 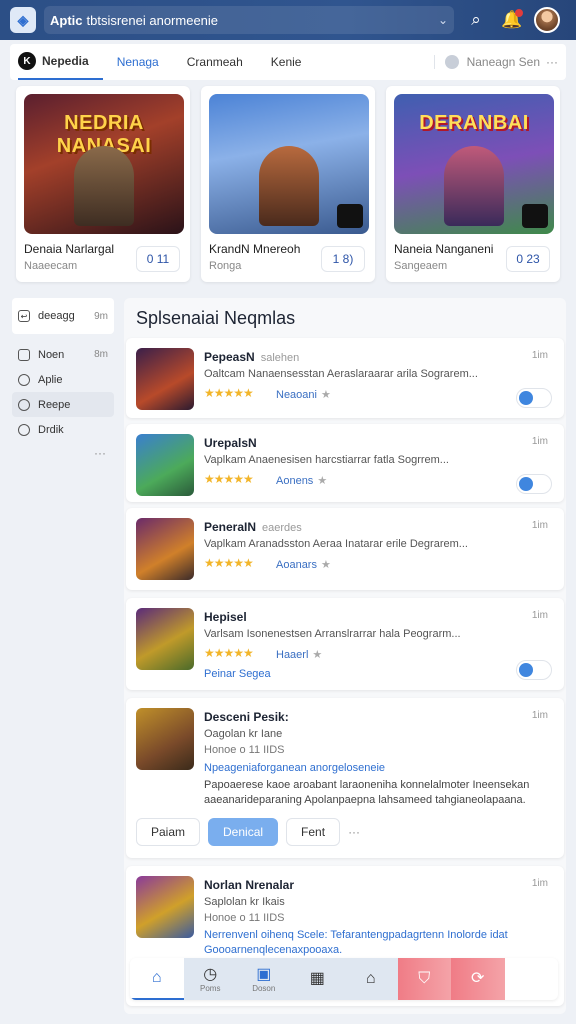 What do you see at coordinates (237, 674) in the screenshot?
I see `publisher-link: Peinar Segea` at bounding box center [237, 674].